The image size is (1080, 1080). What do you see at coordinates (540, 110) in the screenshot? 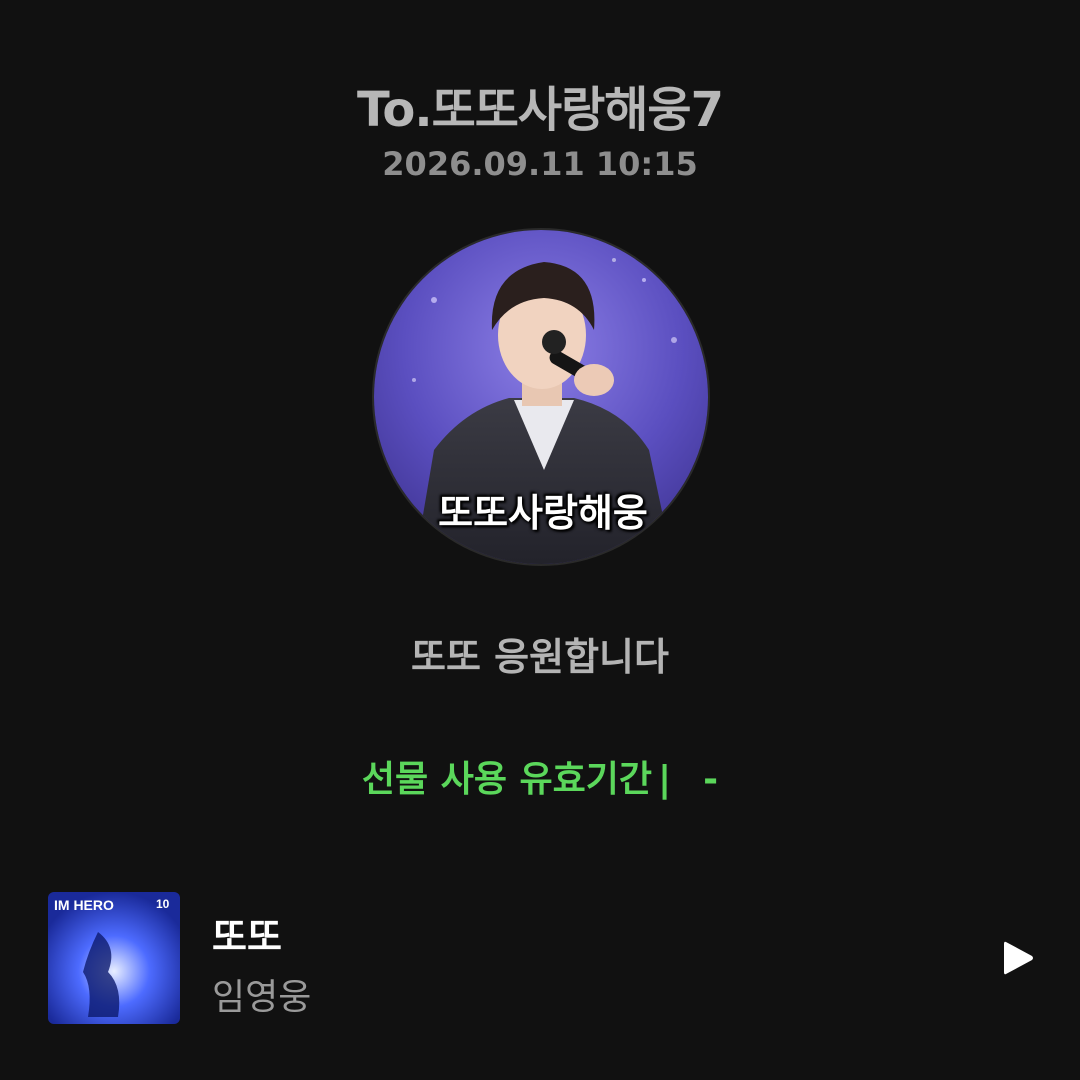
I see `recipient-title: To.또또사랑해웅7` at bounding box center [540, 110].